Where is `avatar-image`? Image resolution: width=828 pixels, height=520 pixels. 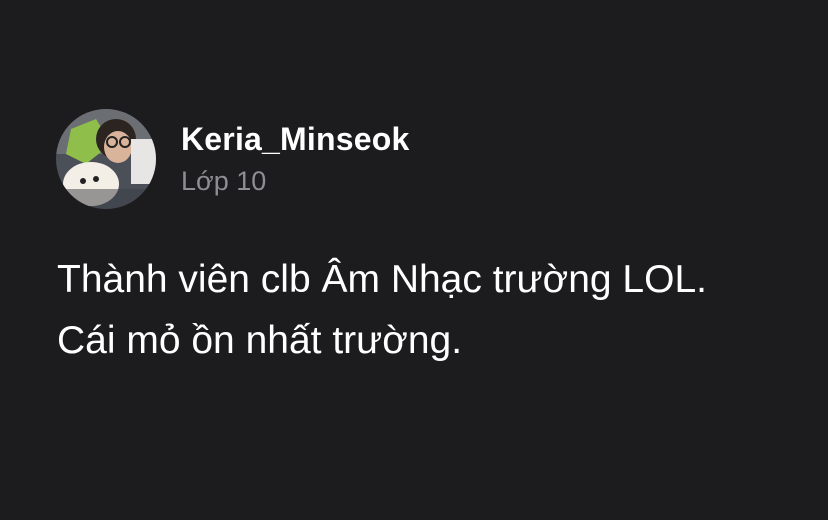
avatar-image is located at coordinates (106, 159).